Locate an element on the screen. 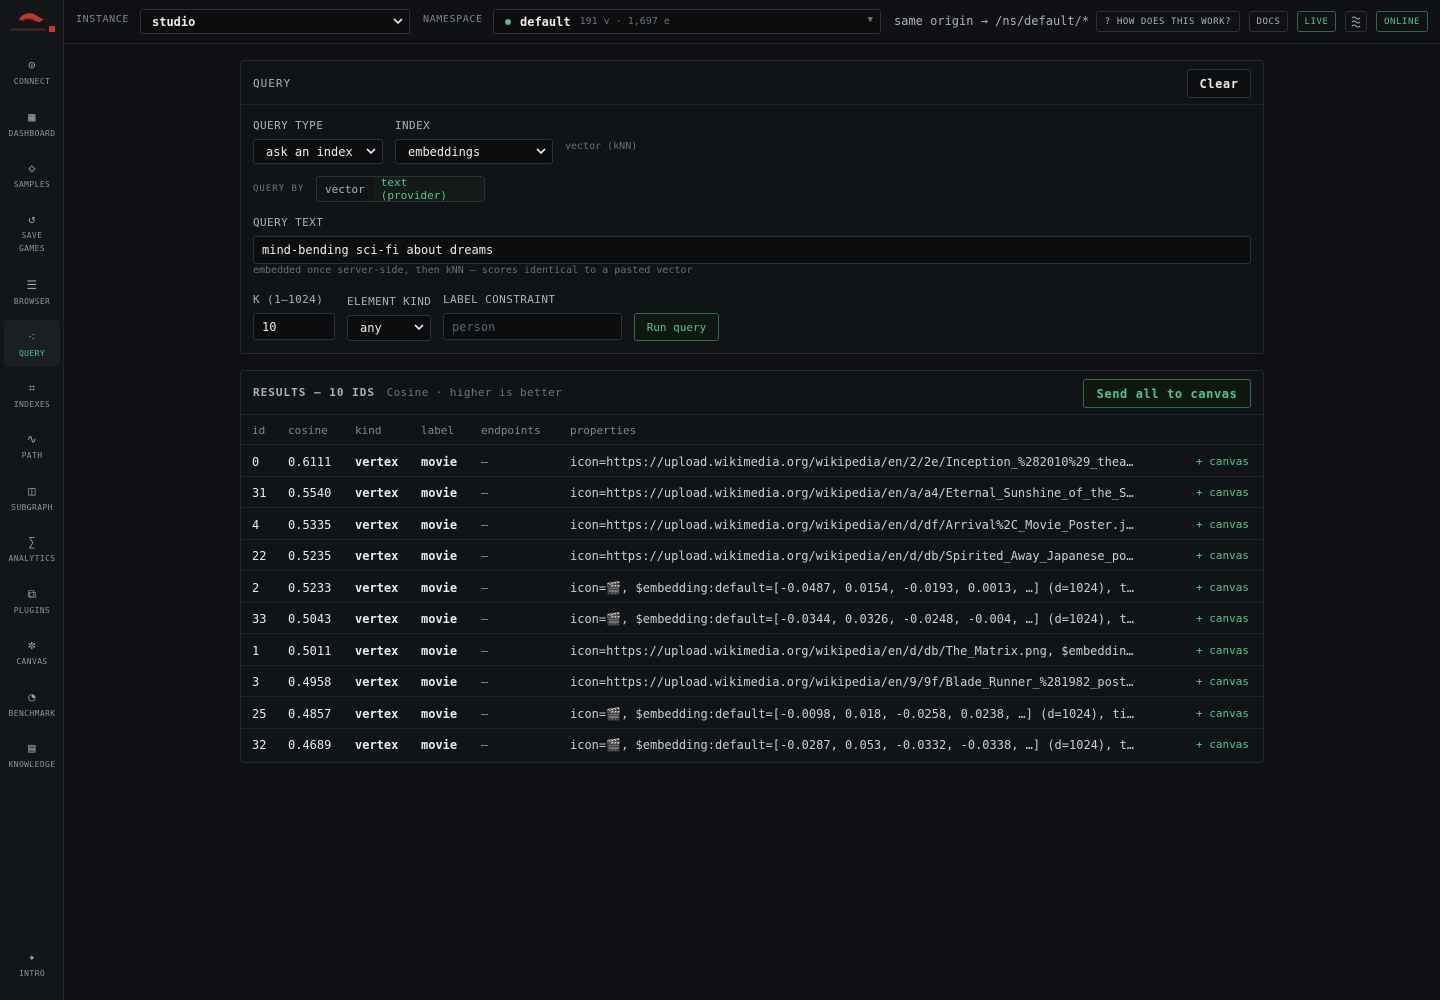 The image size is (1440, 1000). run-query-button: Run query is located at coordinates (676, 327).